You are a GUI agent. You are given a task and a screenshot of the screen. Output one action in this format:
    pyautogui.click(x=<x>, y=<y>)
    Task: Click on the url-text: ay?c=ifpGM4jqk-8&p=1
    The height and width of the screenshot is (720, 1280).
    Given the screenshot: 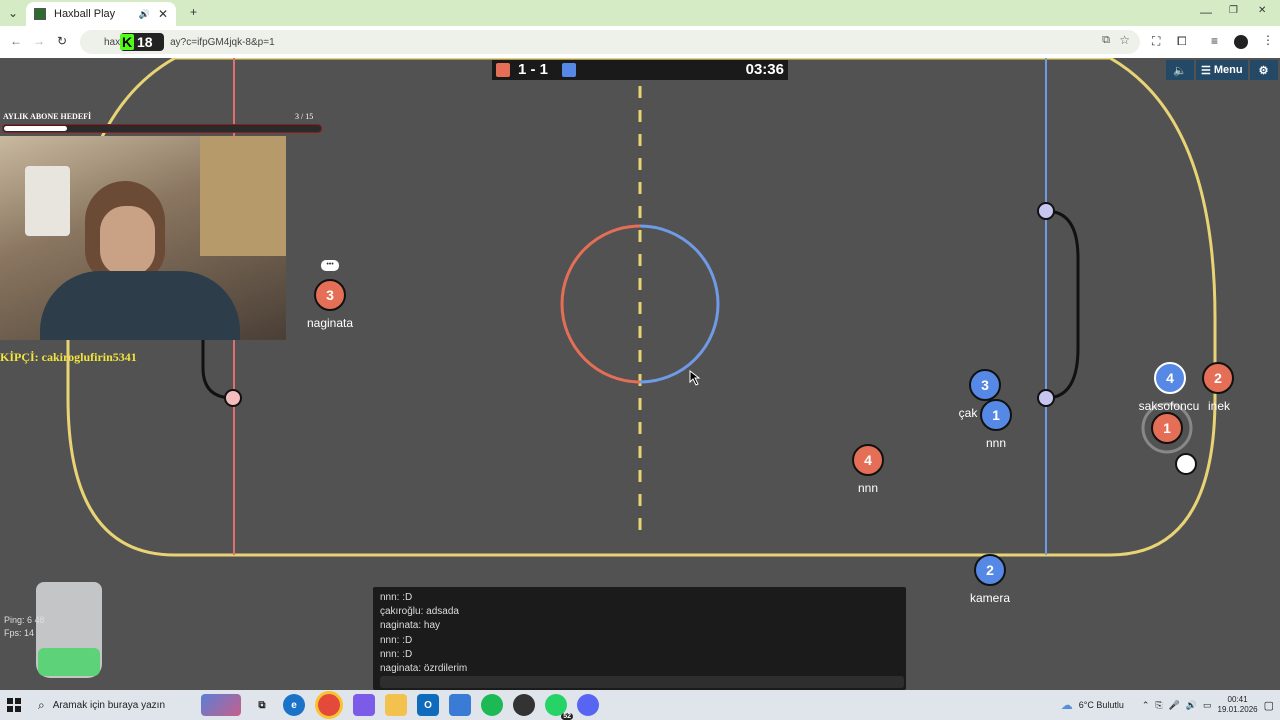 What is the action you would take?
    pyautogui.click(x=222, y=42)
    